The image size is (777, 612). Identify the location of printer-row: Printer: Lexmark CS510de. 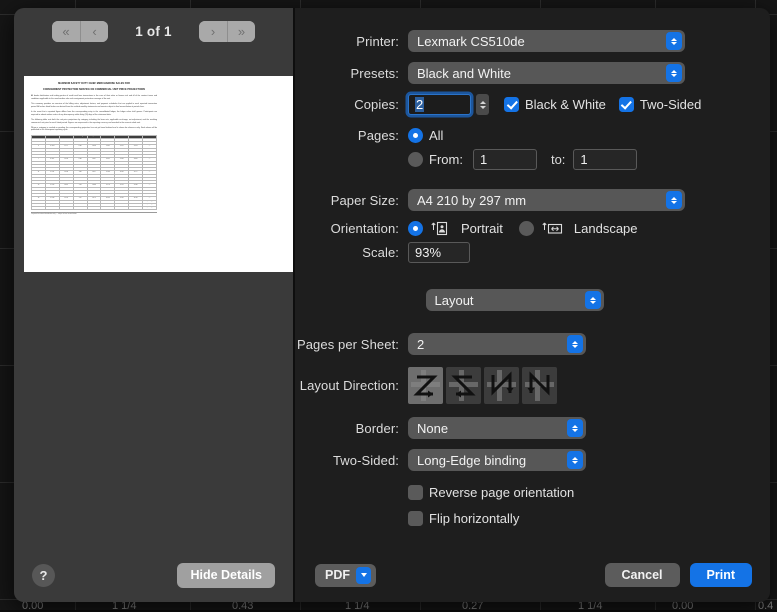
(523, 41).